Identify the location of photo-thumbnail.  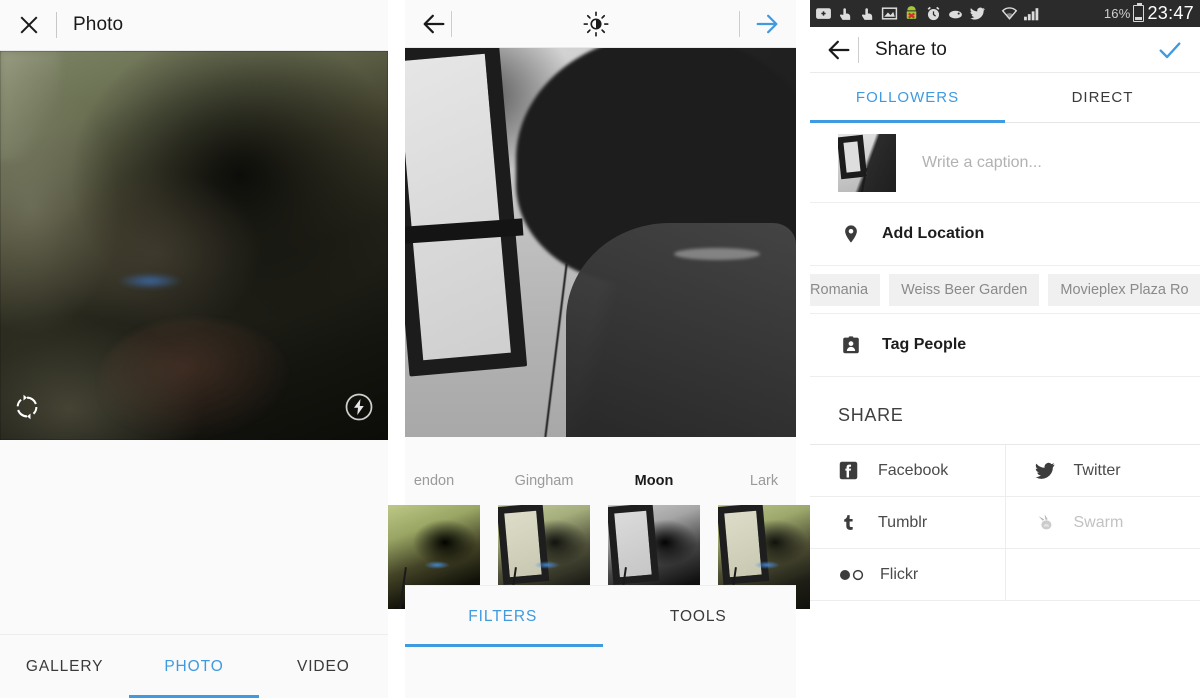
(867, 162).